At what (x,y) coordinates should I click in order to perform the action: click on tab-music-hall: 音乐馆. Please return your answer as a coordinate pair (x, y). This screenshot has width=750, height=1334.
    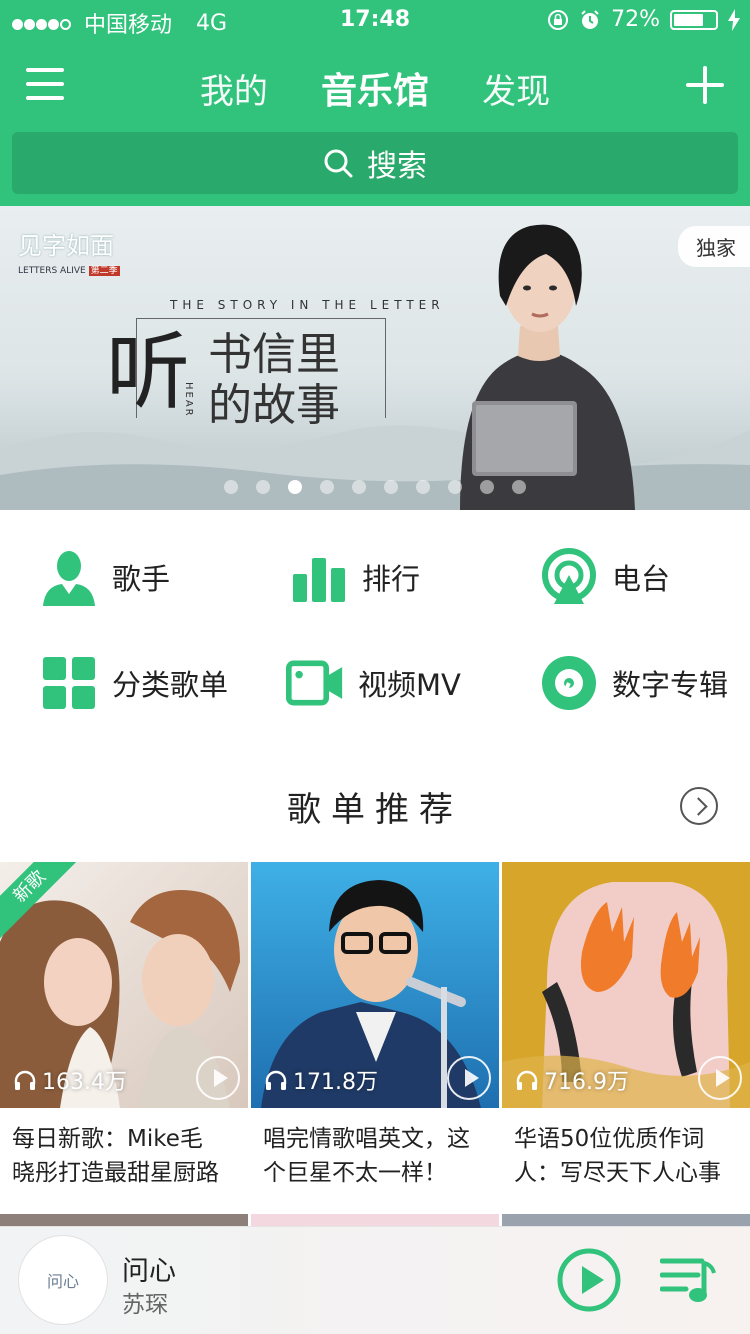
    Looking at the image, I should click on (375, 88).